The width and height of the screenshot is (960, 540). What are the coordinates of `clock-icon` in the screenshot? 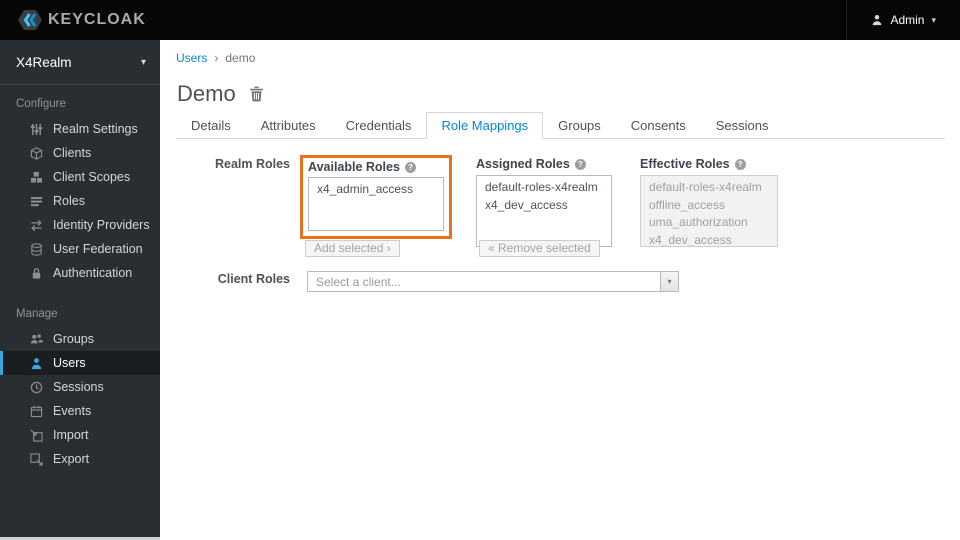 It's located at (36, 387).